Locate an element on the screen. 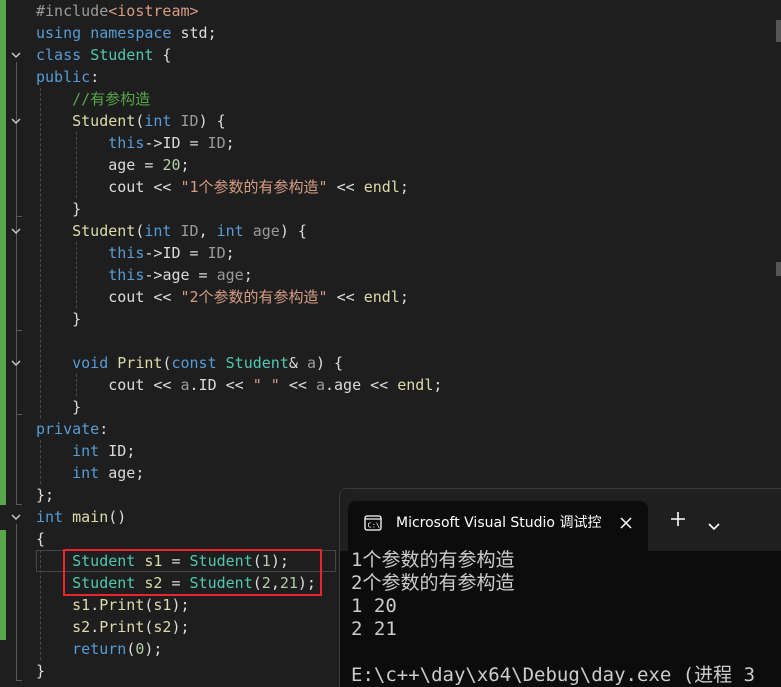 This screenshot has width=781, height=687. terminal-tab: C:\ Microsoft Visual Studio 调试控 is located at coordinates (498, 526).